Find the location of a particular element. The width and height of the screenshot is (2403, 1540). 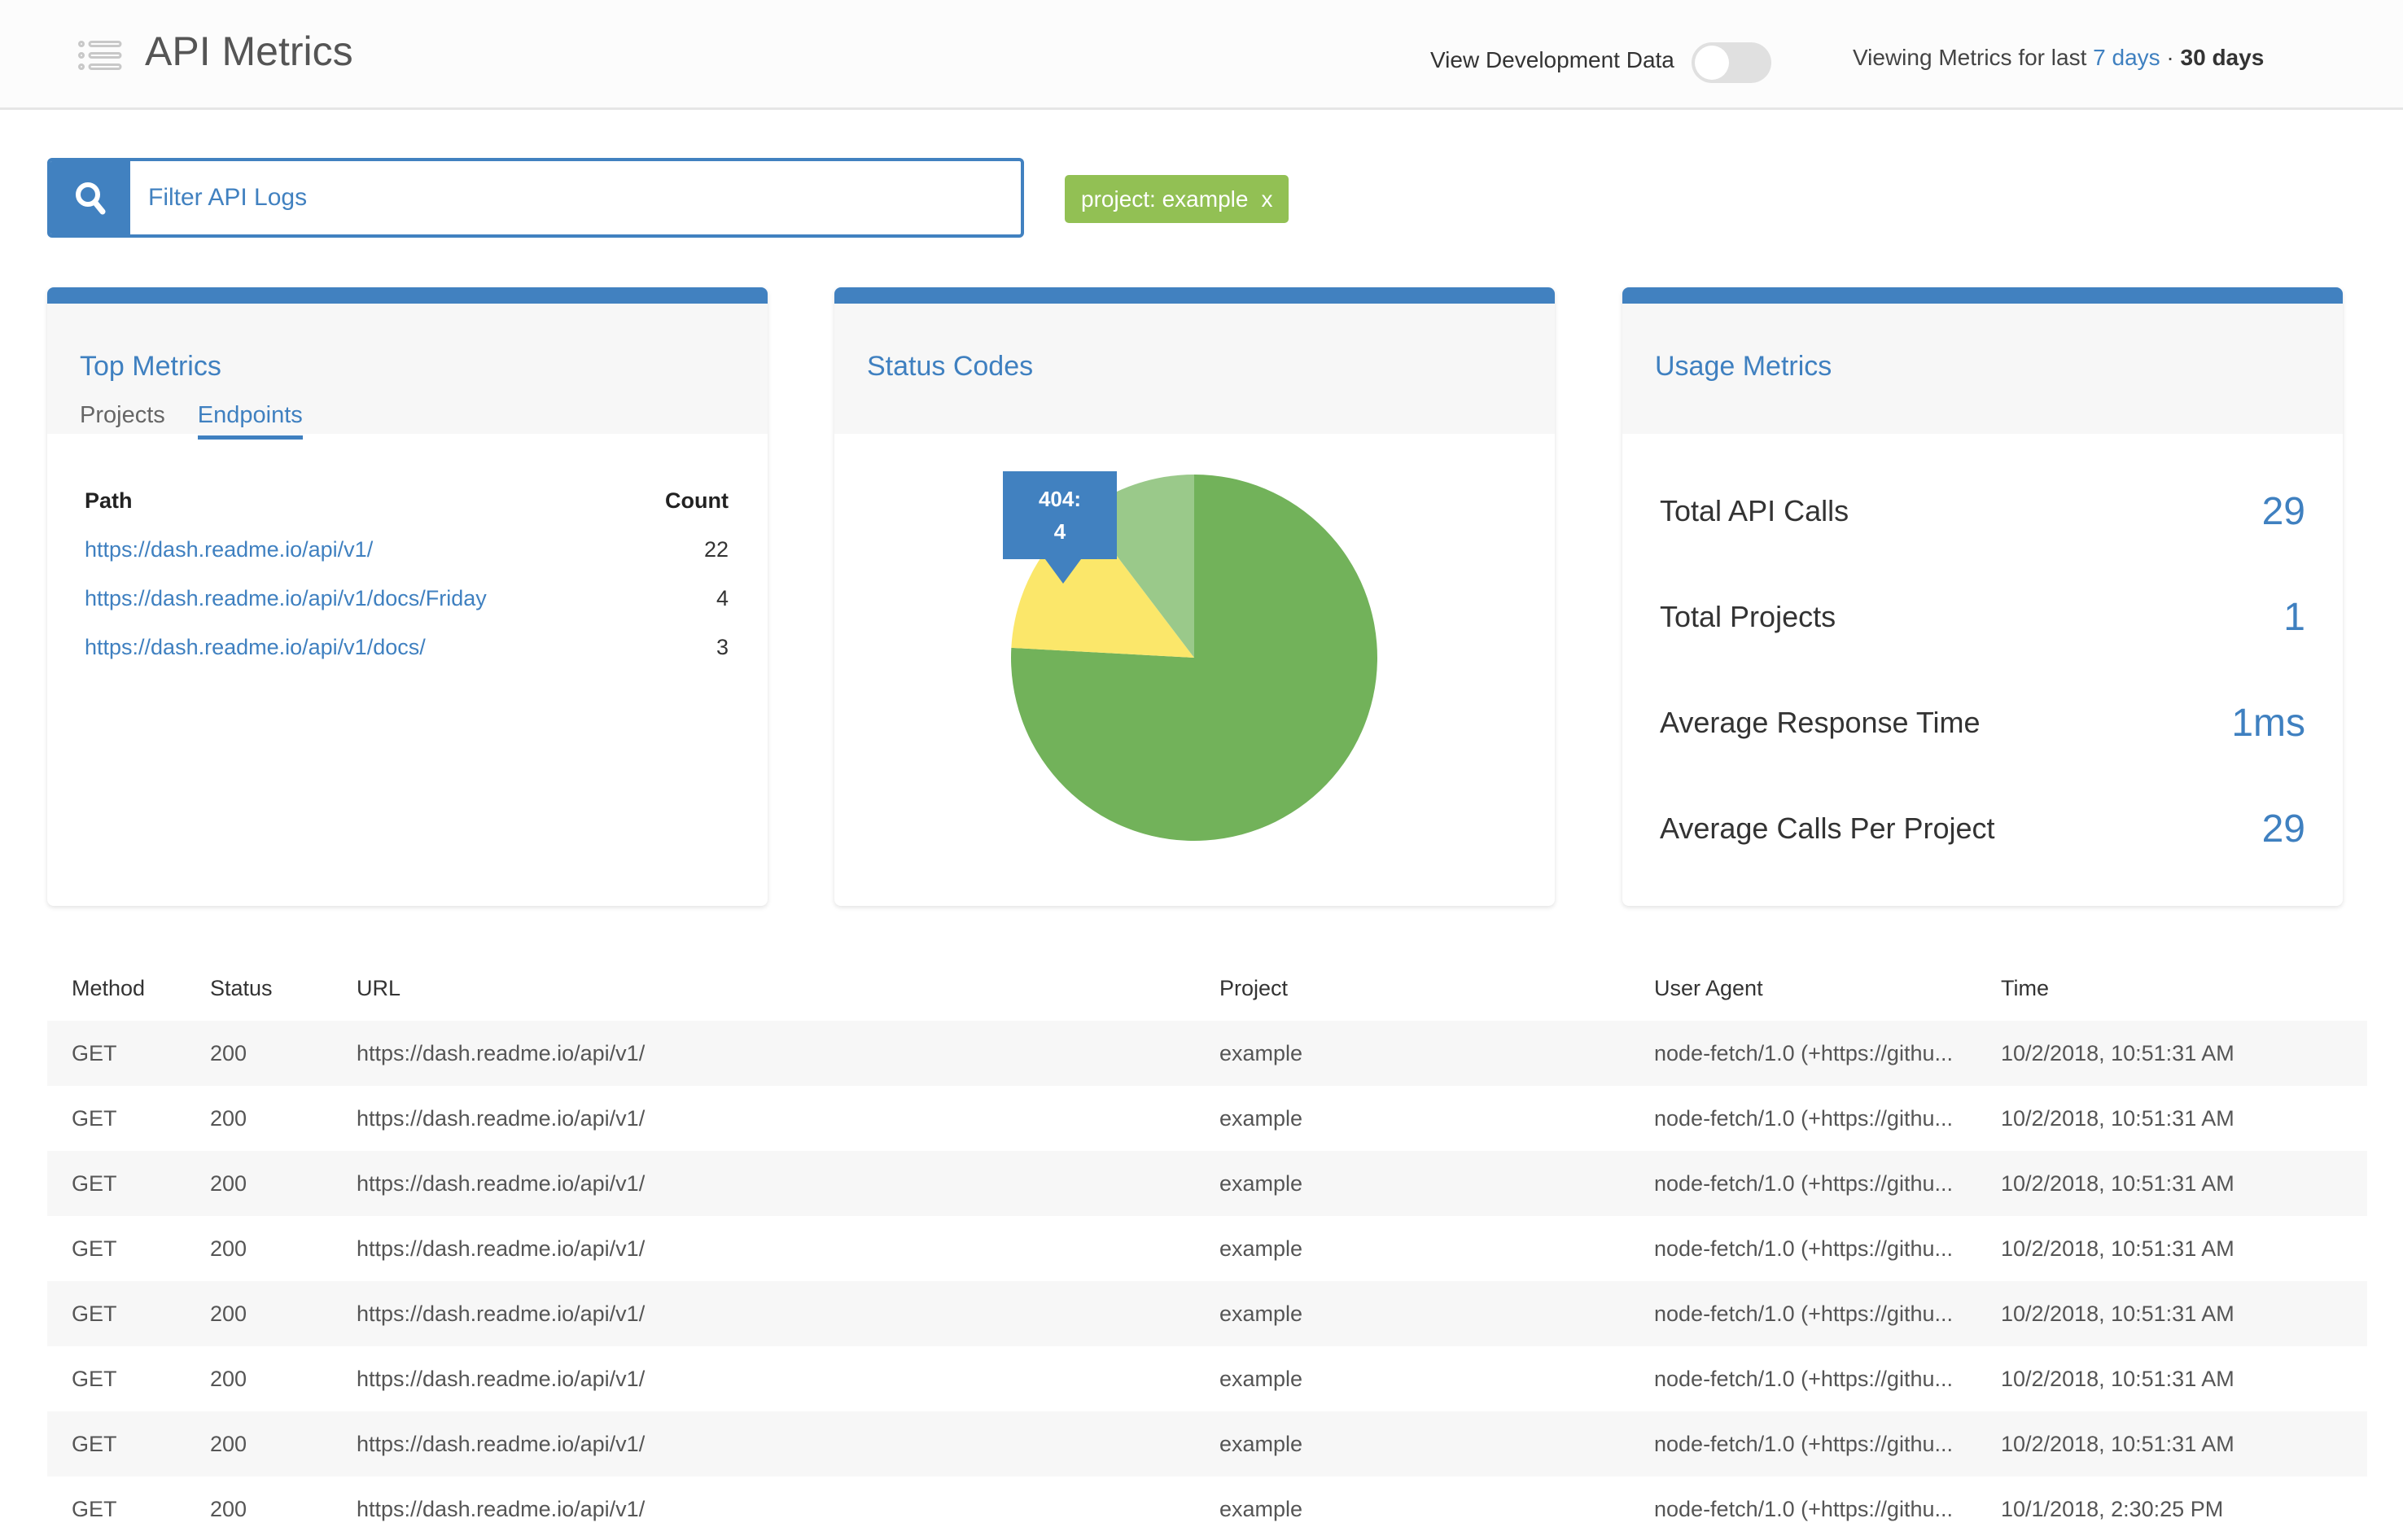

range-option-7-days: 7 days is located at coordinates (2126, 58).